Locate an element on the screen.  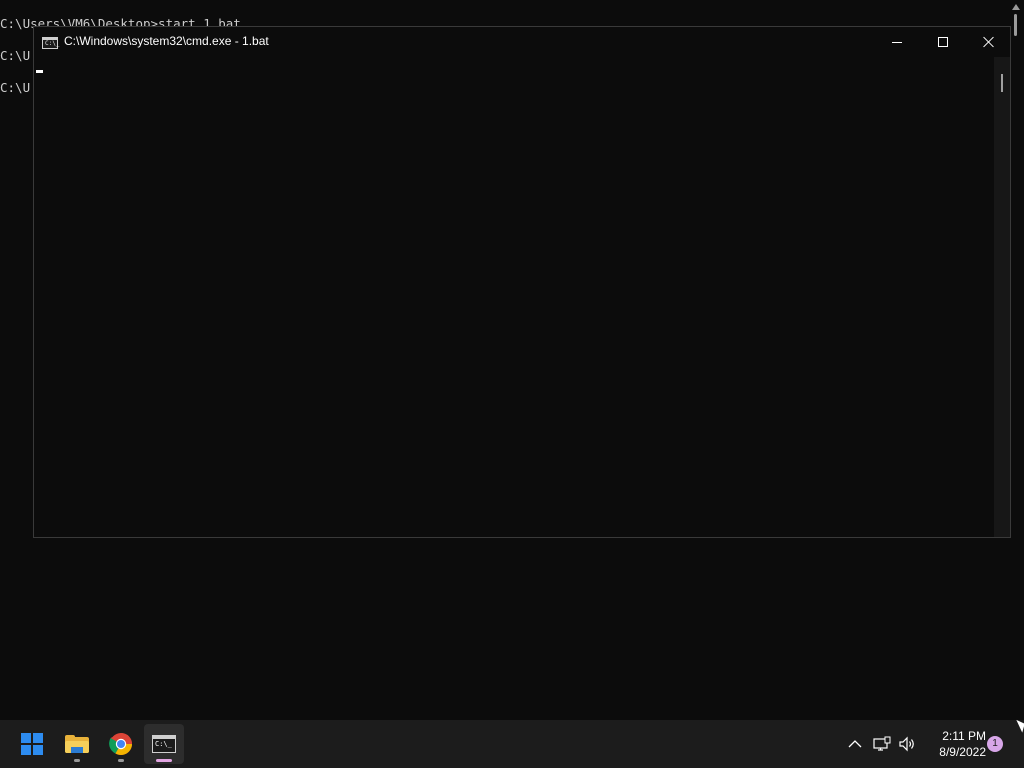
show-hidden-icons-button is located at coordinates (855, 744).